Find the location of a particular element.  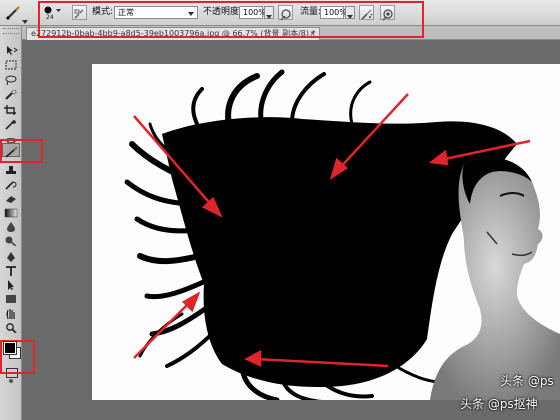

watermark-text-back: 头条 @ps is located at coordinates (527, 381).